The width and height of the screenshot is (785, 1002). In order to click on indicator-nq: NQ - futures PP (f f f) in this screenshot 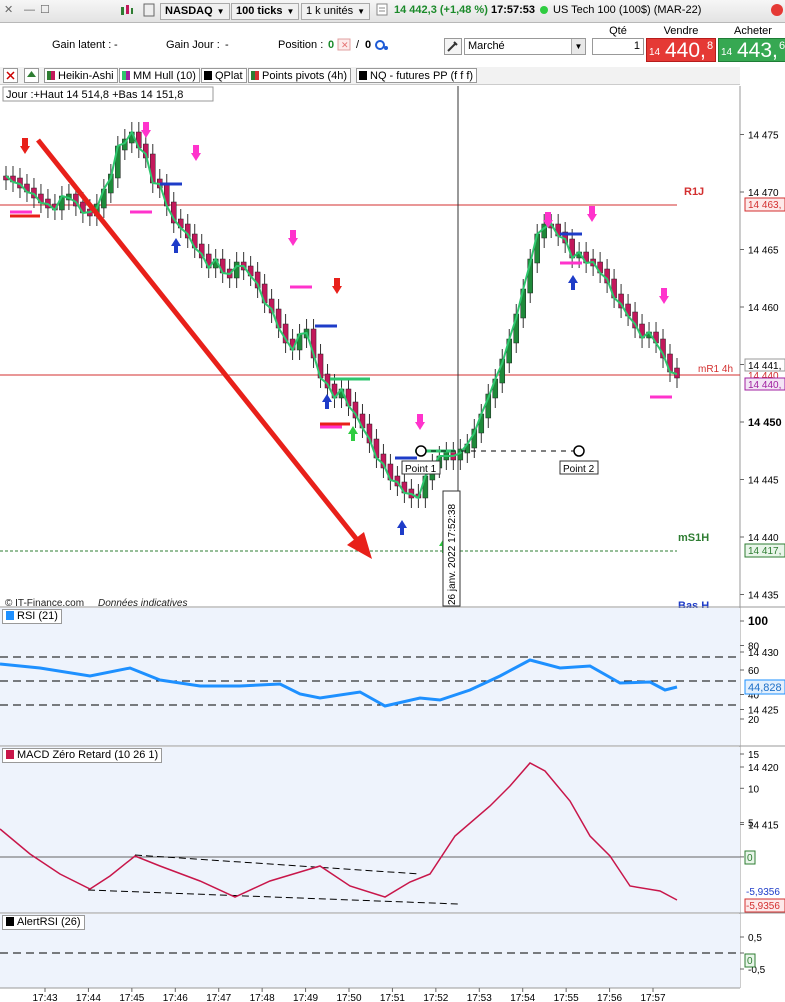, I will do `click(417, 75)`.